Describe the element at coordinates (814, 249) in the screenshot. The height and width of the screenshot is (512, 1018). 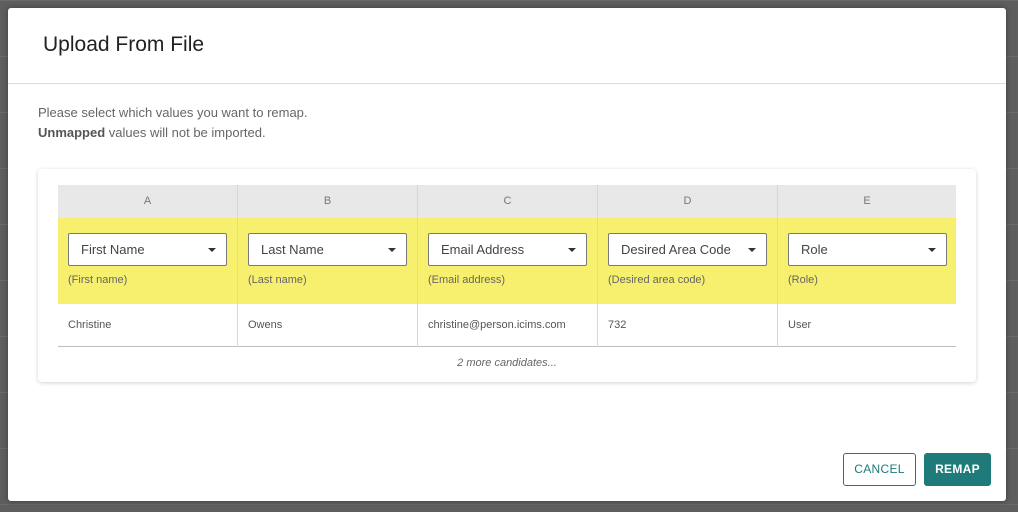
I see `field-select-value: Role` at that location.